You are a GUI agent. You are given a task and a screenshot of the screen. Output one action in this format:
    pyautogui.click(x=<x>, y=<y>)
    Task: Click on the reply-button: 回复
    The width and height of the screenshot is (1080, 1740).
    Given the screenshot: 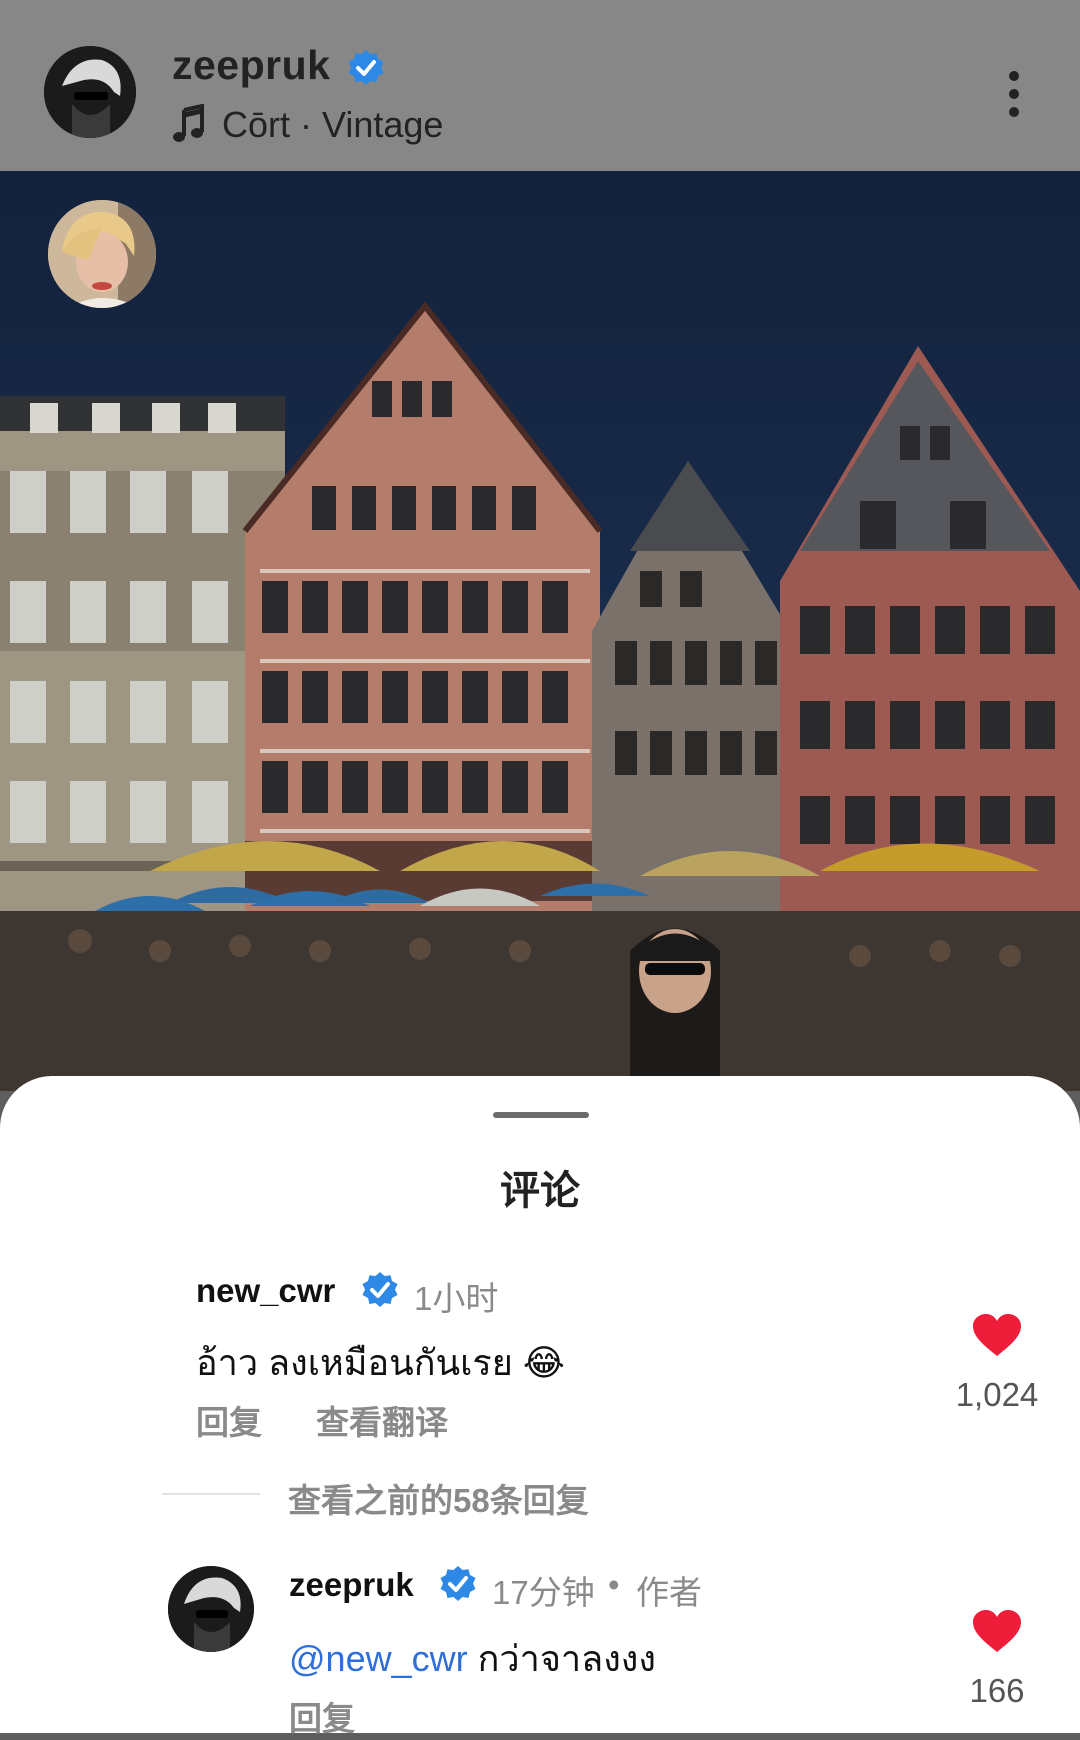 What is the action you would take?
    pyautogui.click(x=229, y=1420)
    